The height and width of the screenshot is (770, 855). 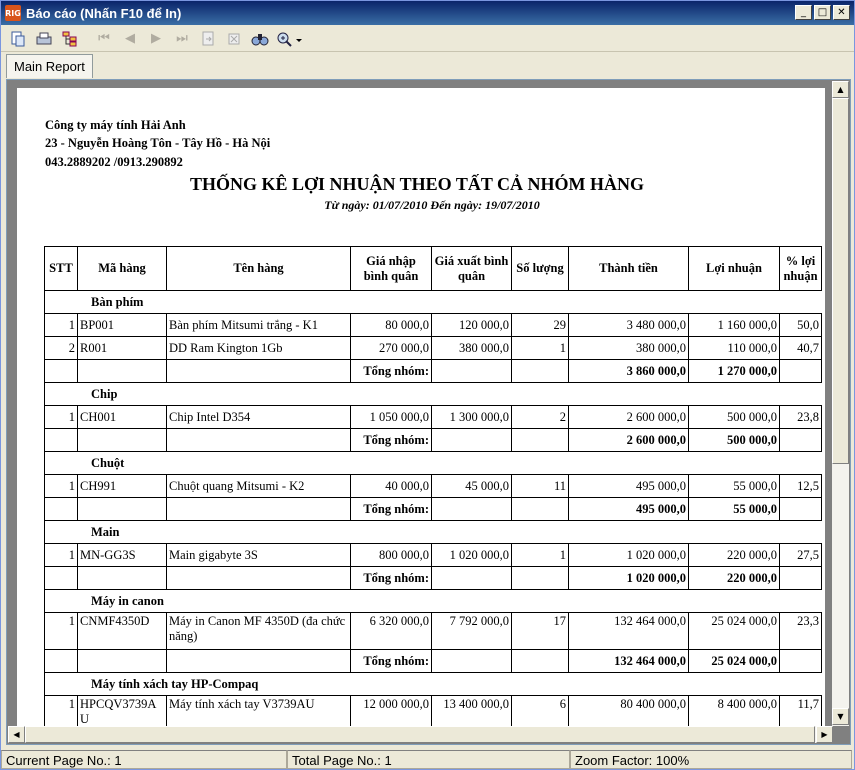 I want to click on table-cell: 800 000,0, so click(x=391, y=555).